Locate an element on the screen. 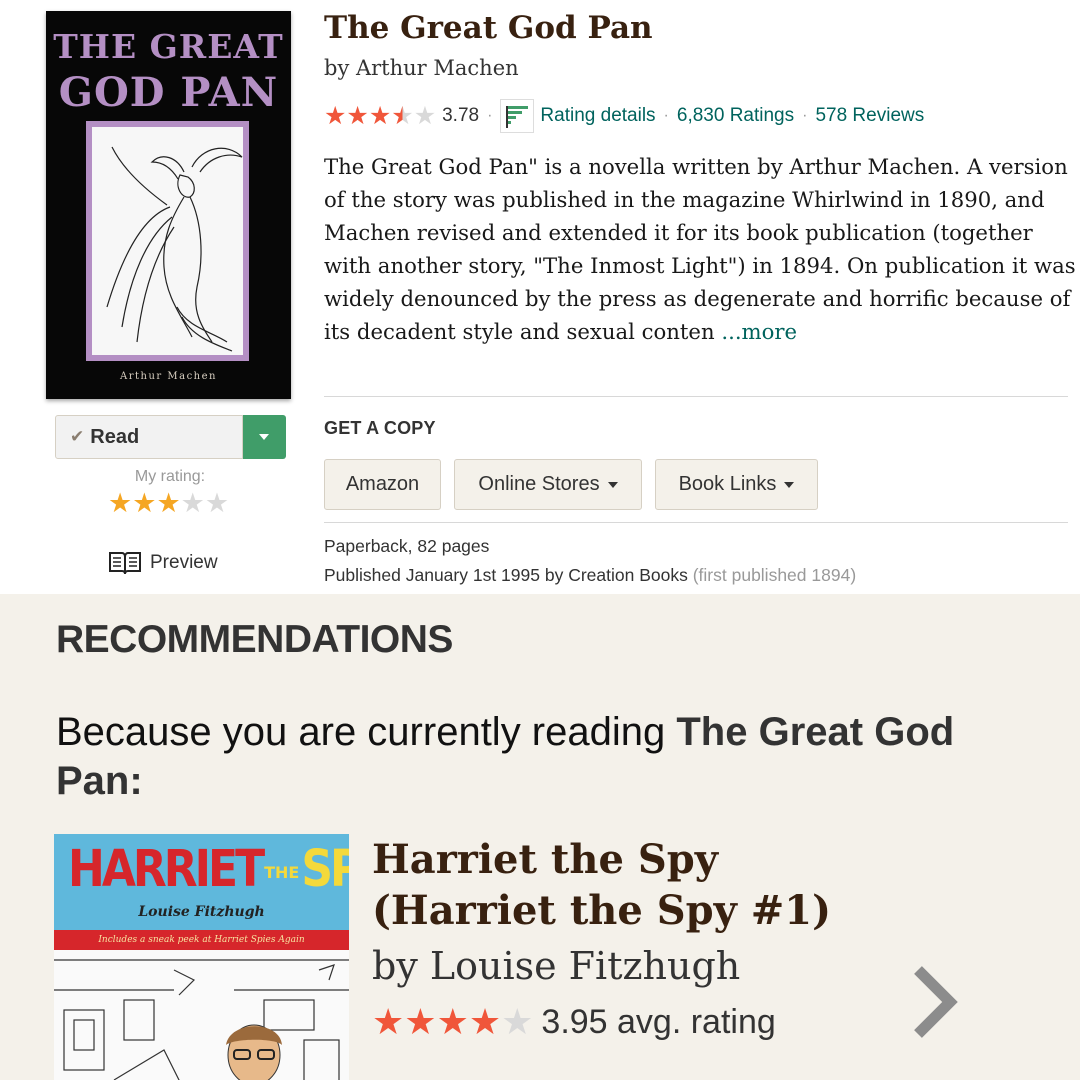 The height and width of the screenshot is (1080, 1080). check-icon: ✔ is located at coordinates (77, 436).